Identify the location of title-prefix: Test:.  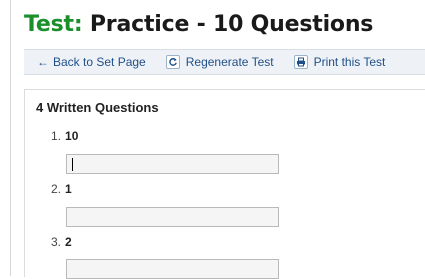
(53, 24).